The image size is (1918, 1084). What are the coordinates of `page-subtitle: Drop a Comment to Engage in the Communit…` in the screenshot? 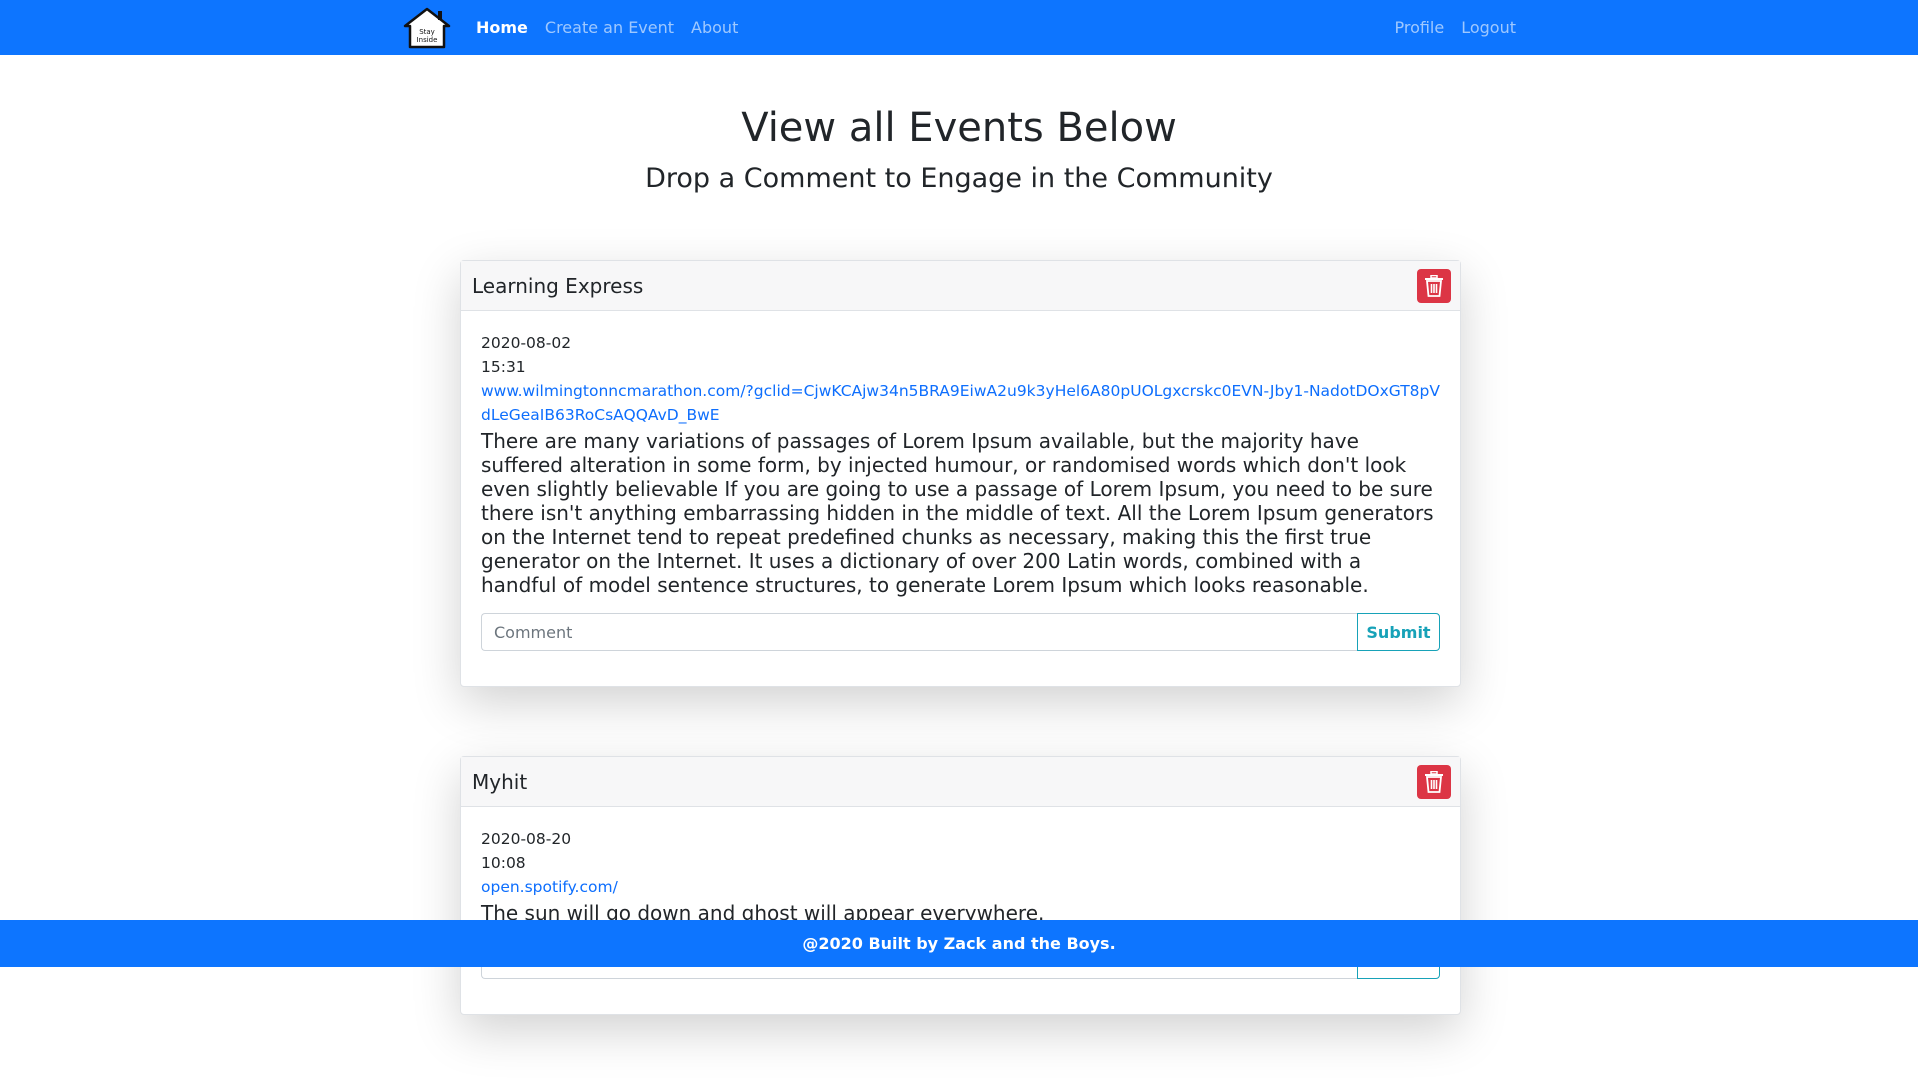 It's located at (959, 178).